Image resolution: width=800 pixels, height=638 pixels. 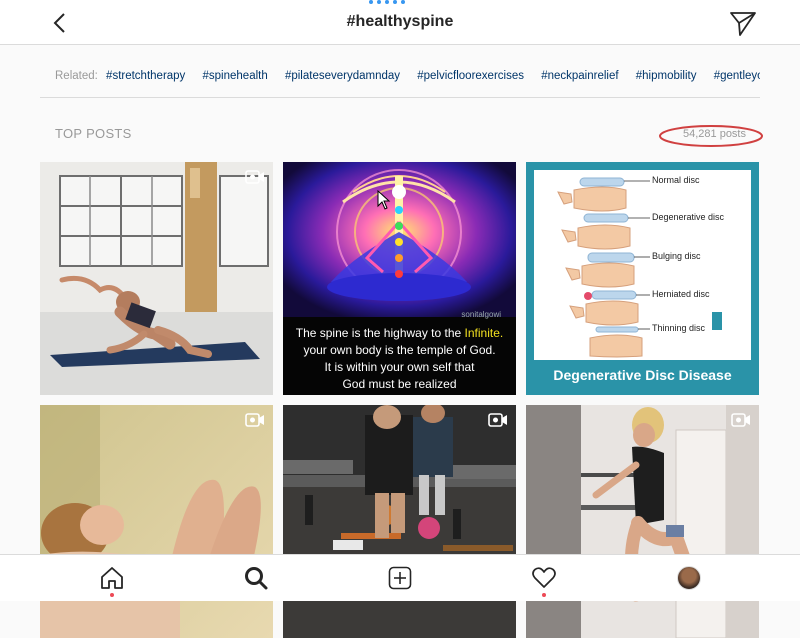 What do you see at coordinates (676, 180) in the screenshot?
I see `disc-label: Normal disc` at bounding box center [676, 180].